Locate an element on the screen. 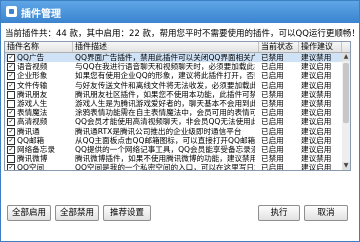 The image size is (360, 242). column-header-state: 当前状态 is located at coordinates (279, 47).